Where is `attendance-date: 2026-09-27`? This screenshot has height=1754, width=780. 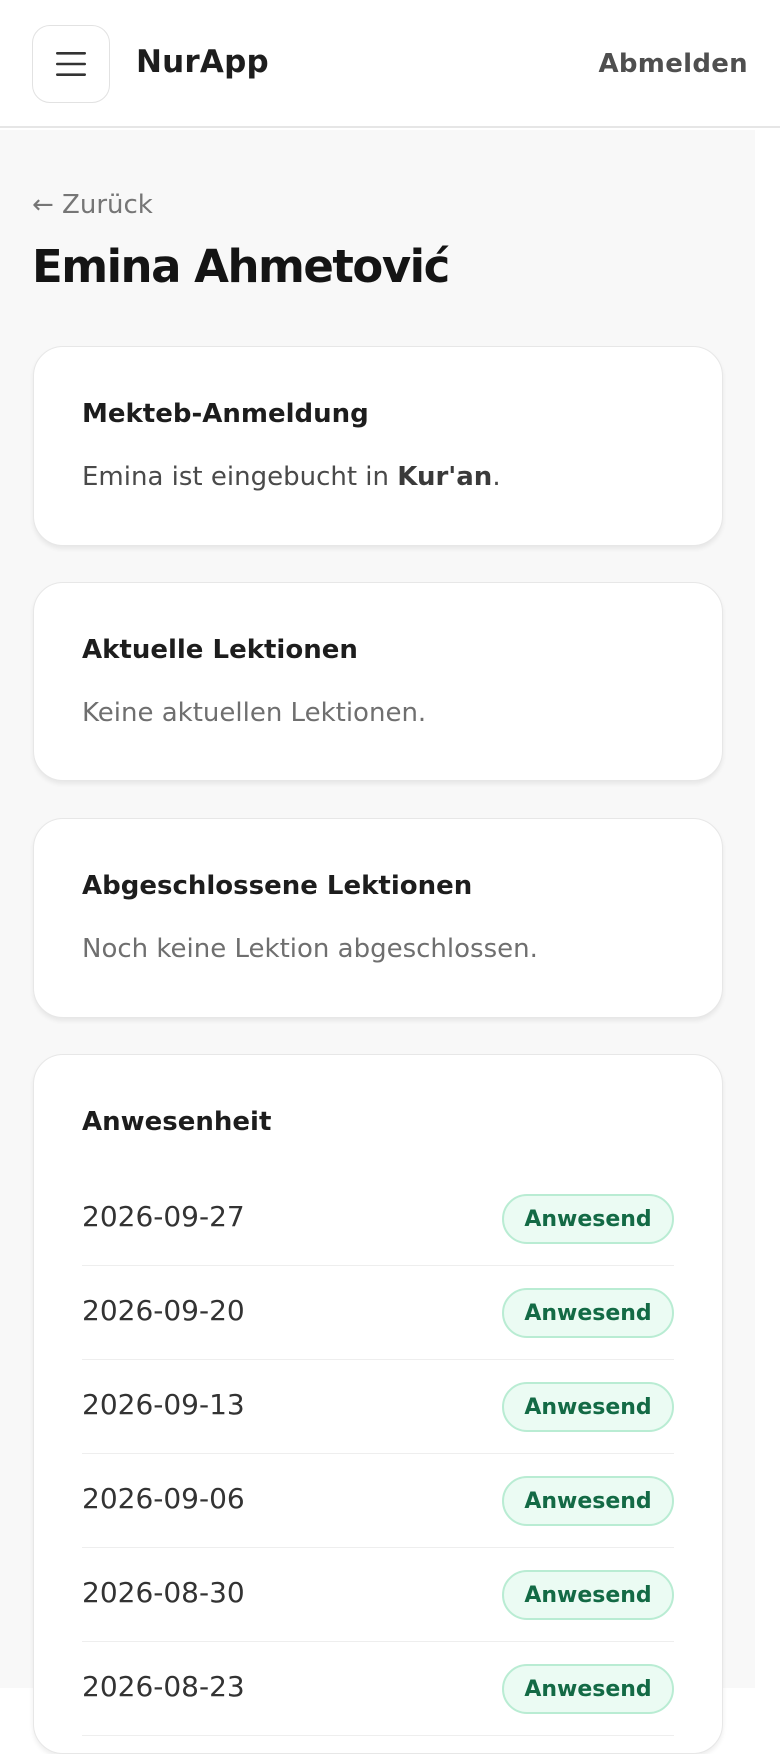
attendance-date: 2026-09-27 is located at coordinates (163, 1216).